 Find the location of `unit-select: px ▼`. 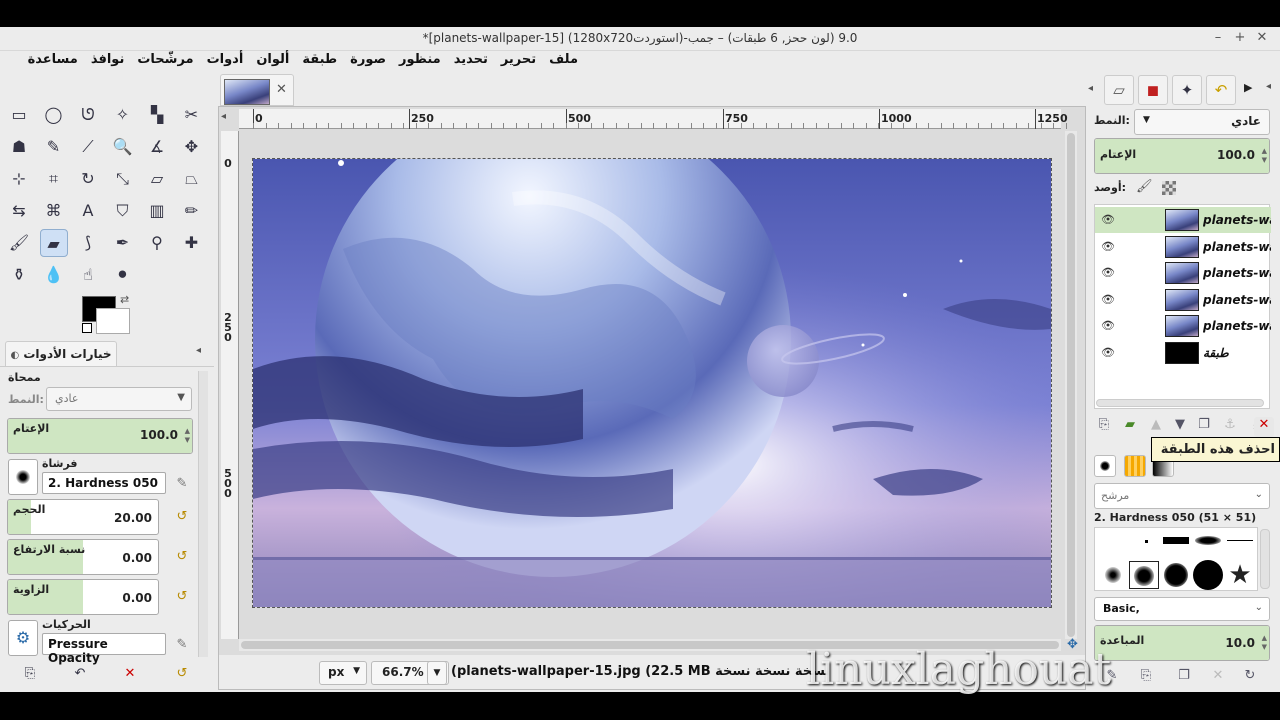

unit-select: px ▼ is located at coordinates (343, 673).